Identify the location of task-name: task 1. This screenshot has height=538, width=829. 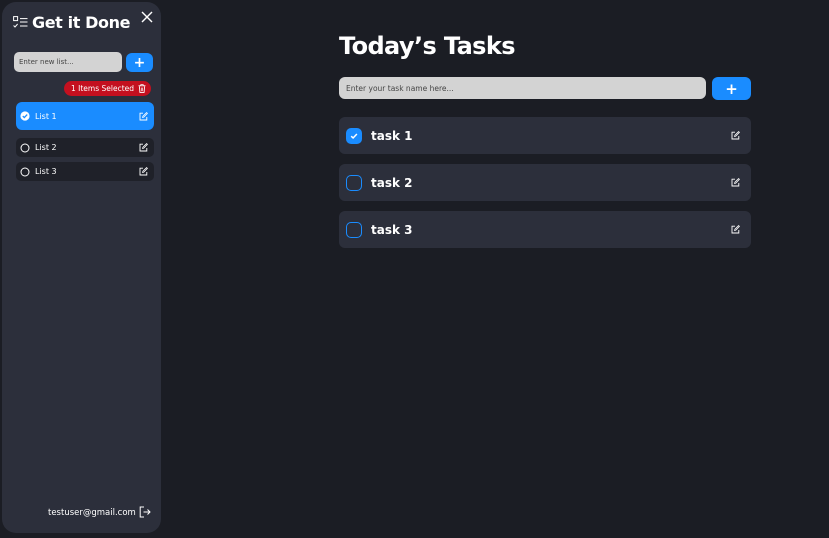
(392, 135).